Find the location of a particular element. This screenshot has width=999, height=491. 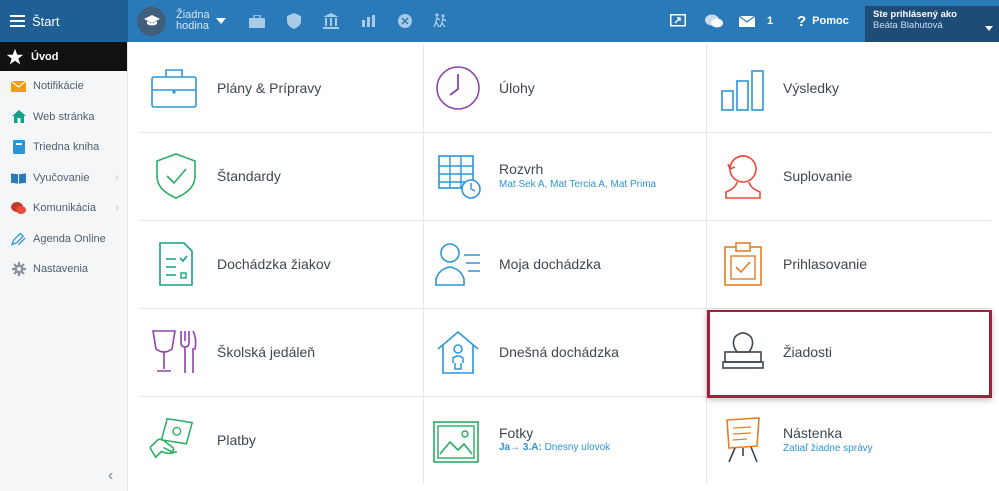

person-list-icon is located at coordinates (458, 264).